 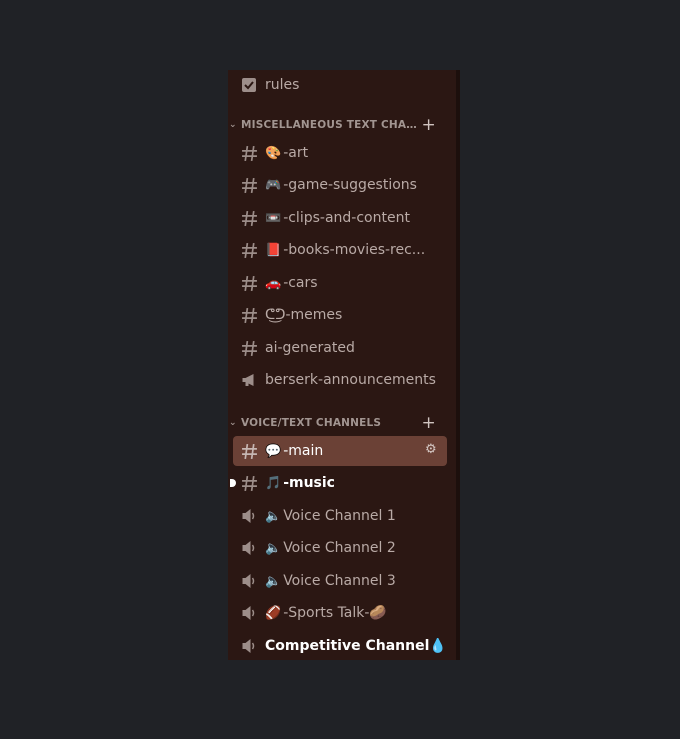 I want to click on channel-label: ᕦ͜ᕤ-memes, so click(x=304, y=315).